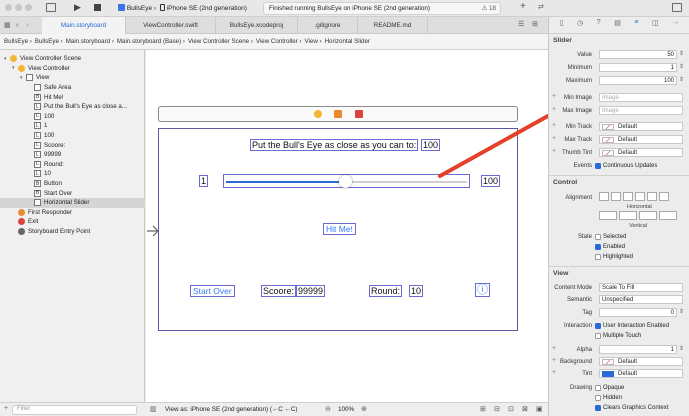 This screenshot has width=689, height=416. What do you see at coordinates (641, 373) in the screenshot?
I see `tint-popup: Default` at bounding box center [641, 373].